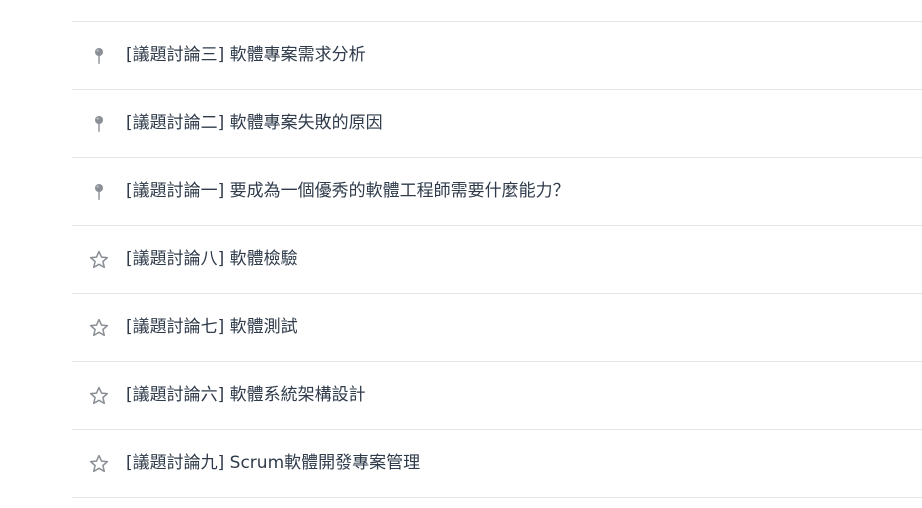  Describe the element at coordinates (254, 123) in the screenshot. I see `topic-title-link: [議題討論二] 軟體專案失敗的原因` at that location.